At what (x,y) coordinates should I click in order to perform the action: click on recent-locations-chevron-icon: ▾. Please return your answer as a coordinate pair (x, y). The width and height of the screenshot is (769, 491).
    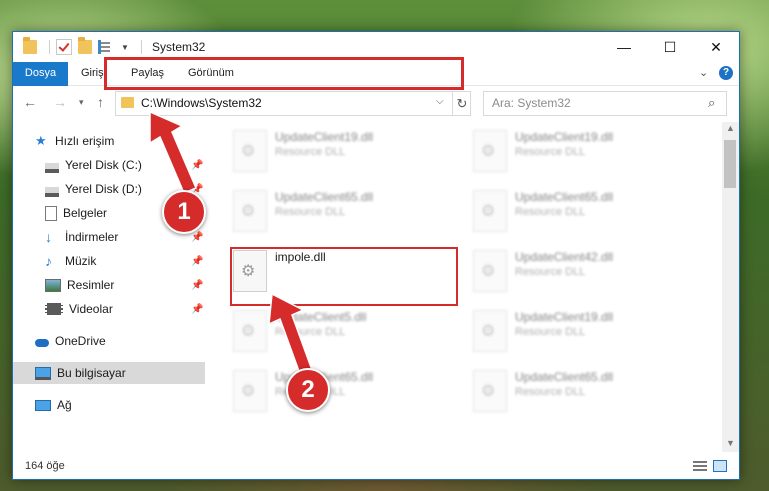
    Looking at the image, I should click on (81, 102).